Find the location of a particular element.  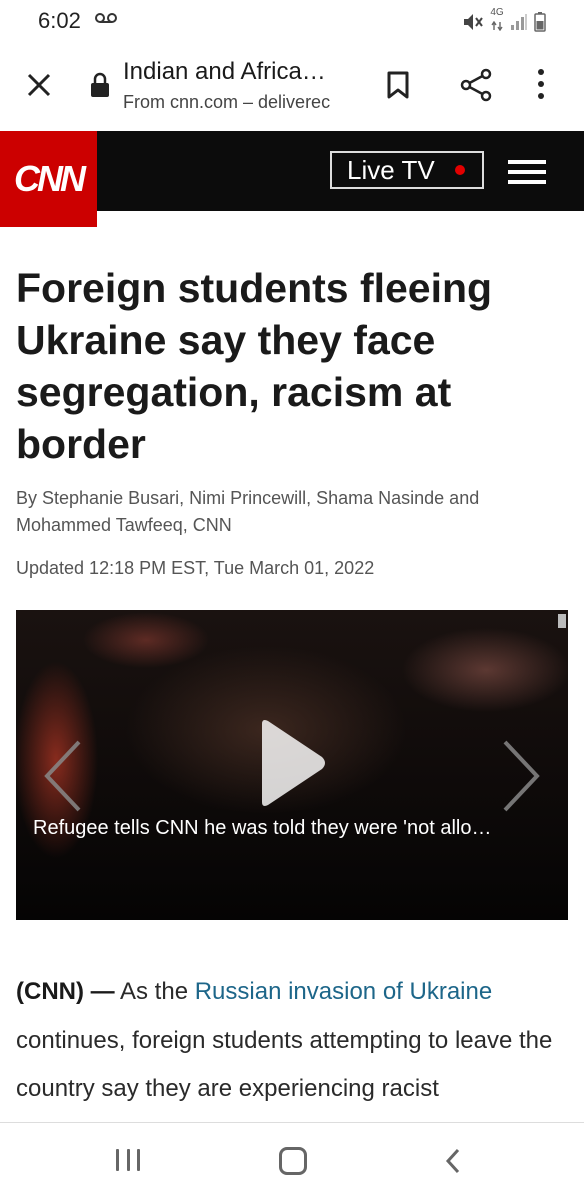

battery-icon is located at coordinates (540, 22).